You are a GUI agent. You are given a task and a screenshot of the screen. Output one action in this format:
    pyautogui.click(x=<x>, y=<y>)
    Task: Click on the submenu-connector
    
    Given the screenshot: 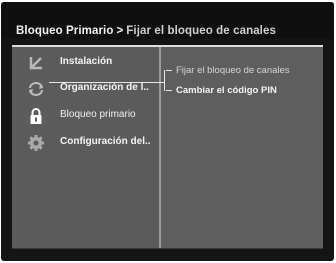 What is the action you would take?
    pyautogui.click(x=164, y=80)
    